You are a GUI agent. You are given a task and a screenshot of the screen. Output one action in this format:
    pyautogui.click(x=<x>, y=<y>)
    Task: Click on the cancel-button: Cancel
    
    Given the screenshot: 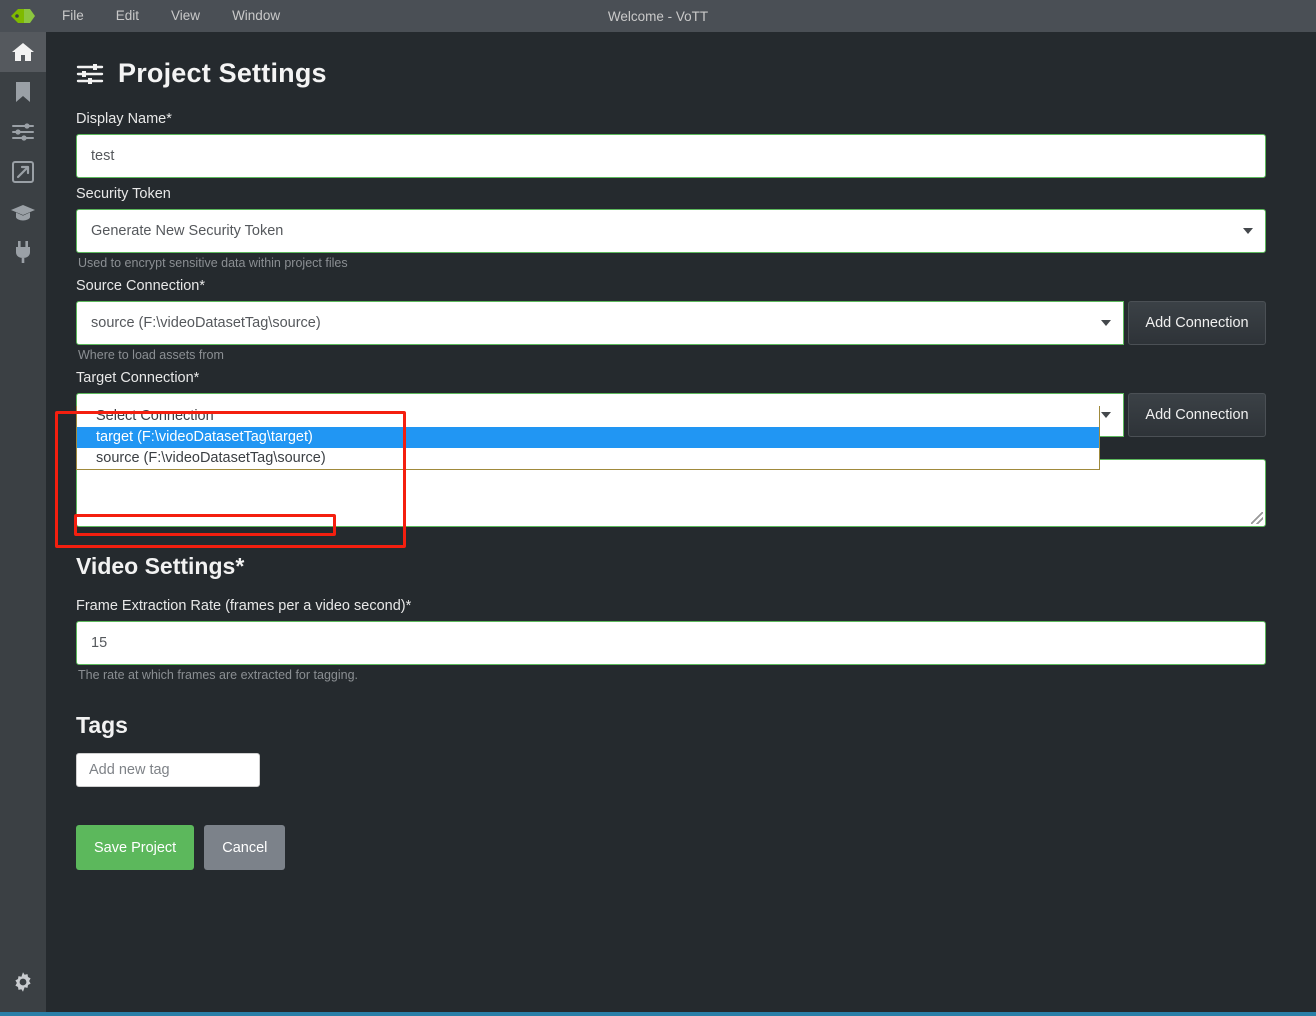 What is the action you would take?
    pyautogui.click(x=245, y=847)
    